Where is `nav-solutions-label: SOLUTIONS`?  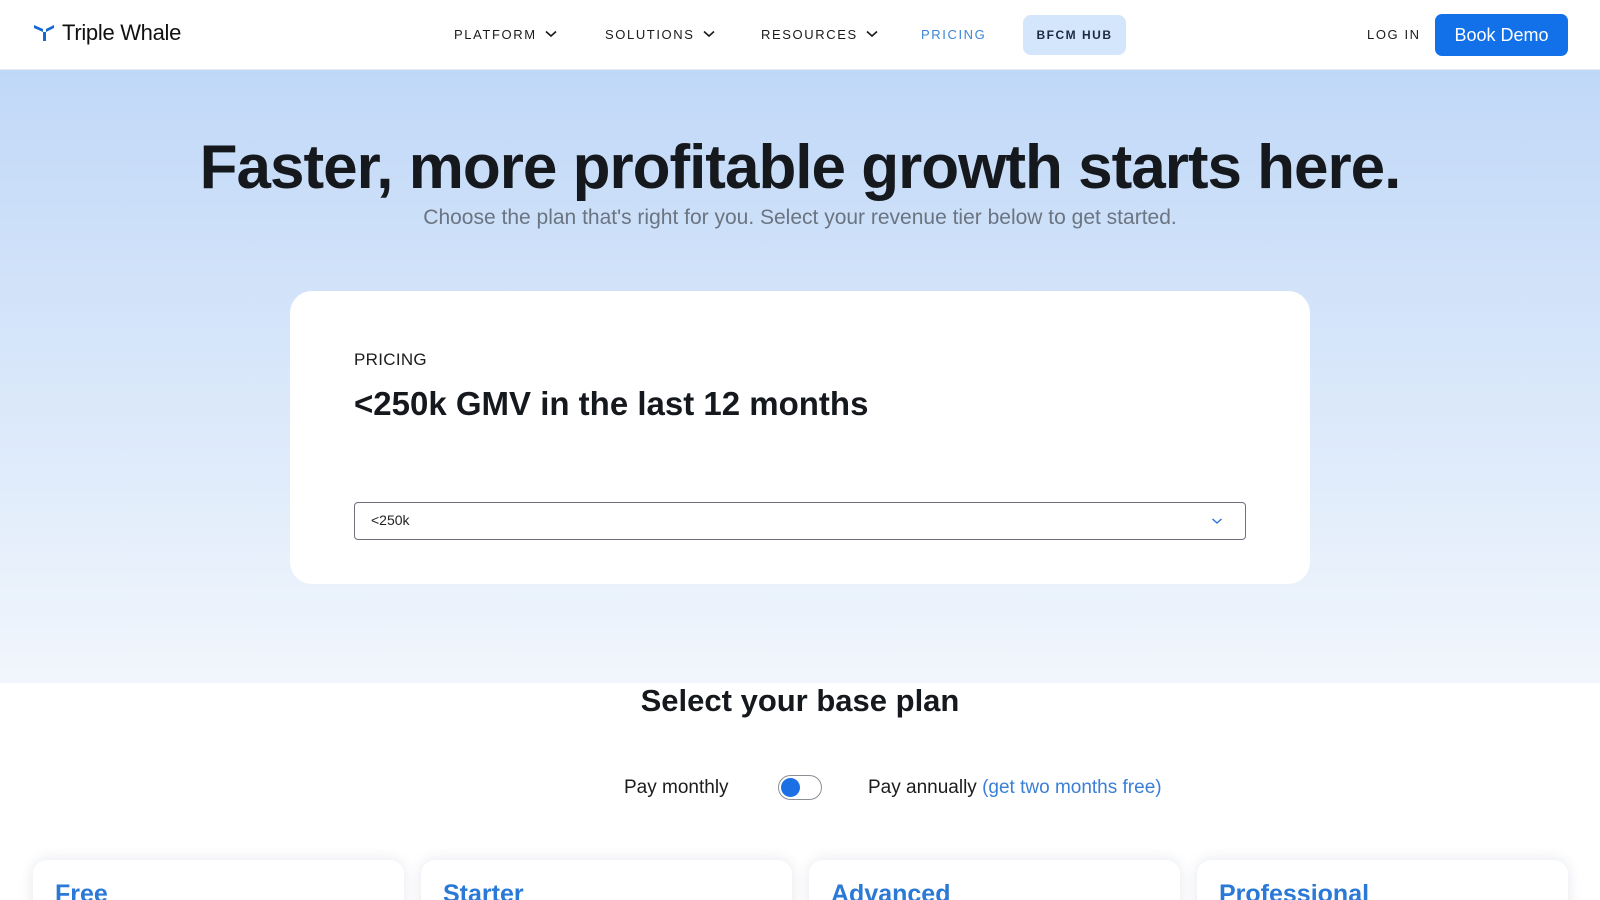
nav-solutions-label: SOLUTIONS is located at coordinates (650, 34).